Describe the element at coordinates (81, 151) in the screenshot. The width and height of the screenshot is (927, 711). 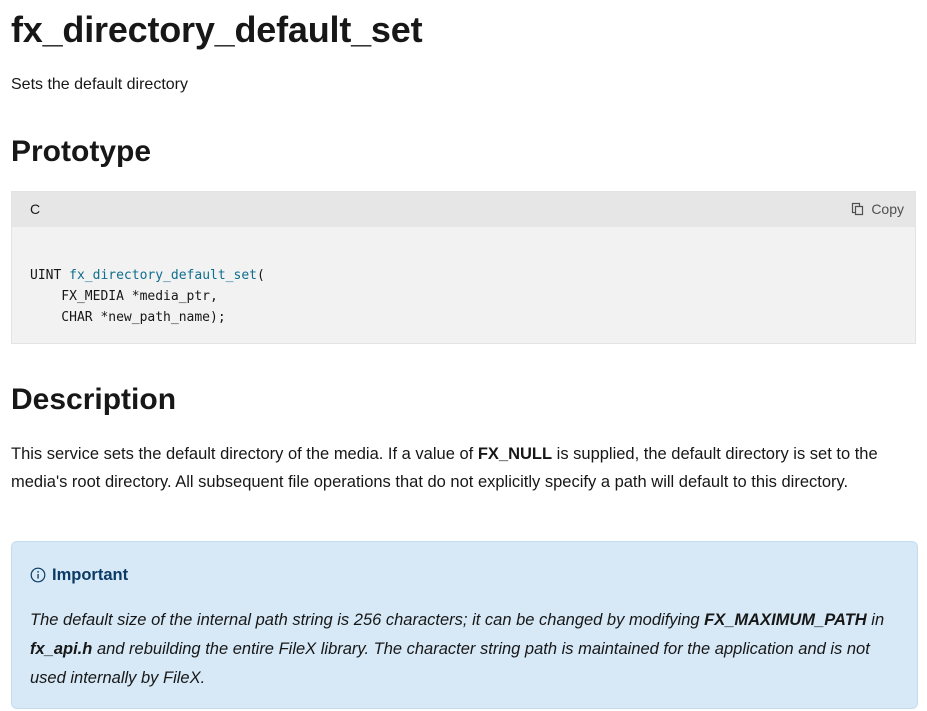
I see `prototype-heading: Prototype` at that location.